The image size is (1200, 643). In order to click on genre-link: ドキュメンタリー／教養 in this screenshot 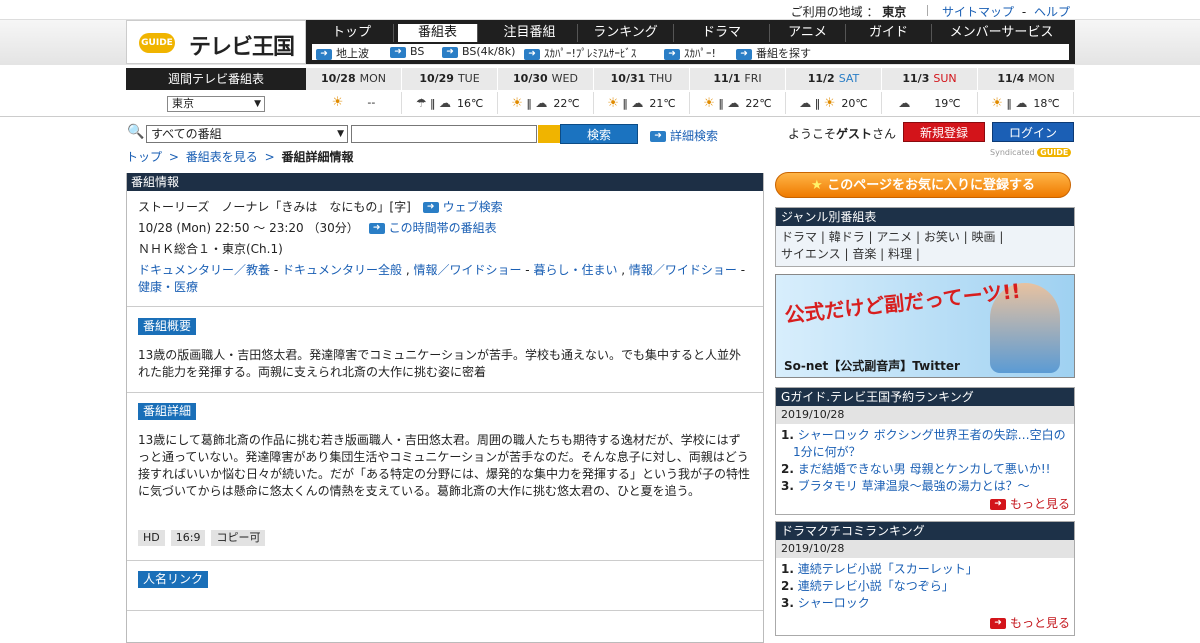, I will do `click(204, 270)`.